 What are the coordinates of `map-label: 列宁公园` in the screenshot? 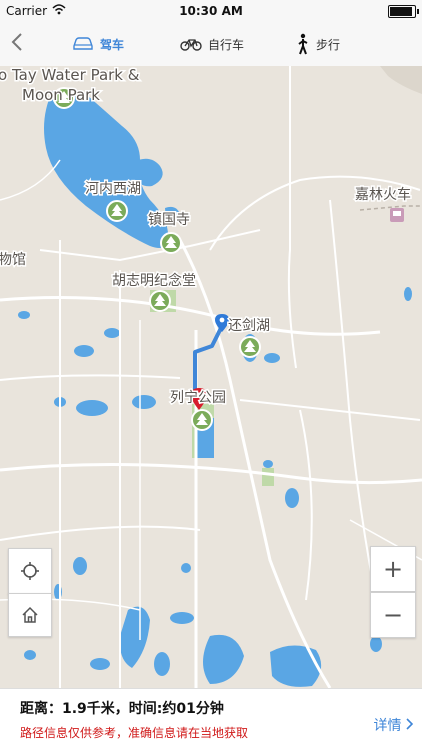 It's located at (198, 397).